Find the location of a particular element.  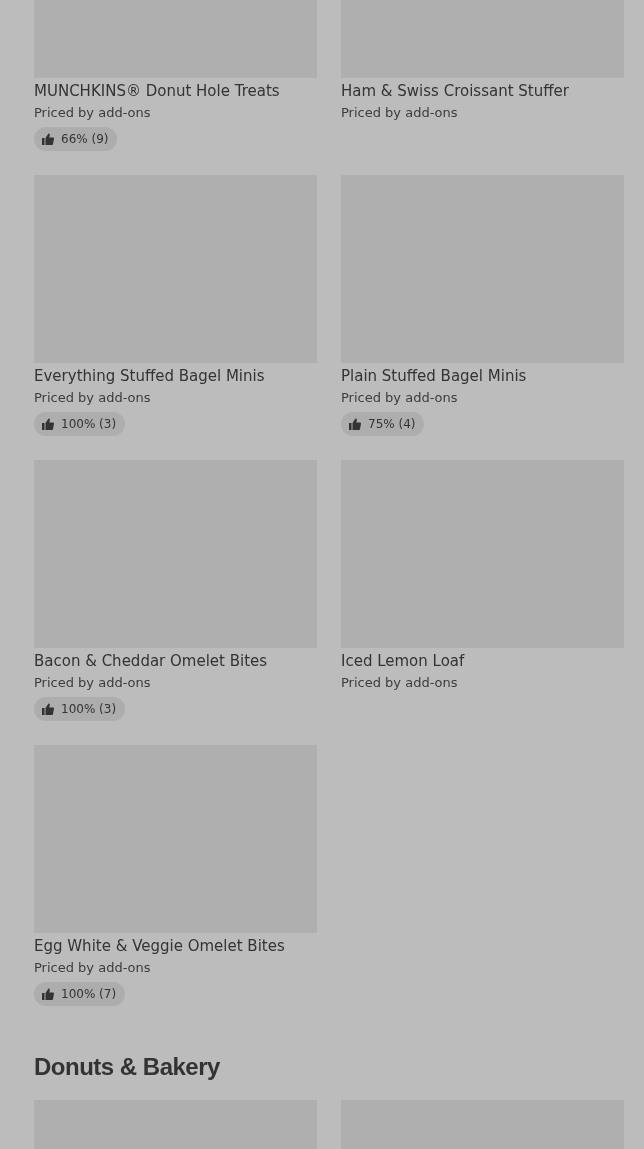

item-name: Iced Lemon Loaf is located at coordinates (403, 661).